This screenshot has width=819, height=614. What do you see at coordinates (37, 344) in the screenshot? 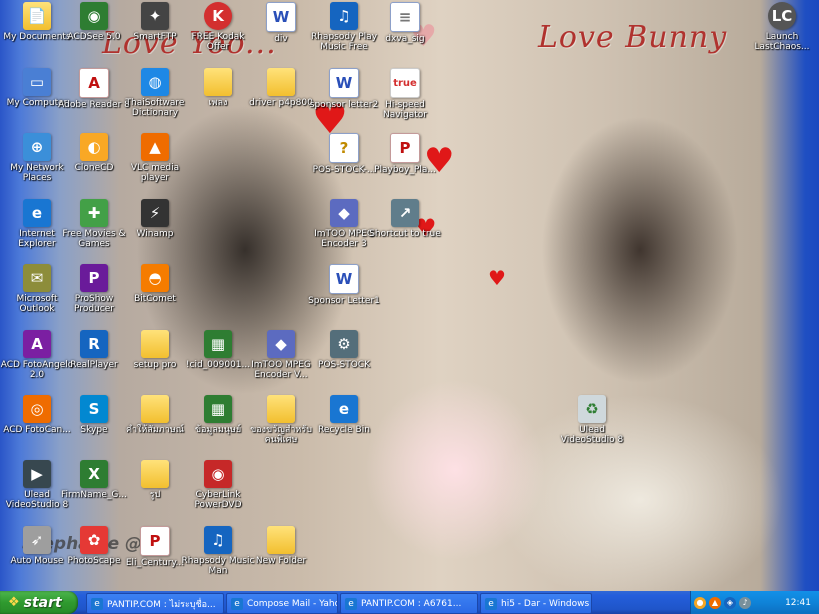
I see `fotoangelo-icon: A` at bounding box center [37, 344].